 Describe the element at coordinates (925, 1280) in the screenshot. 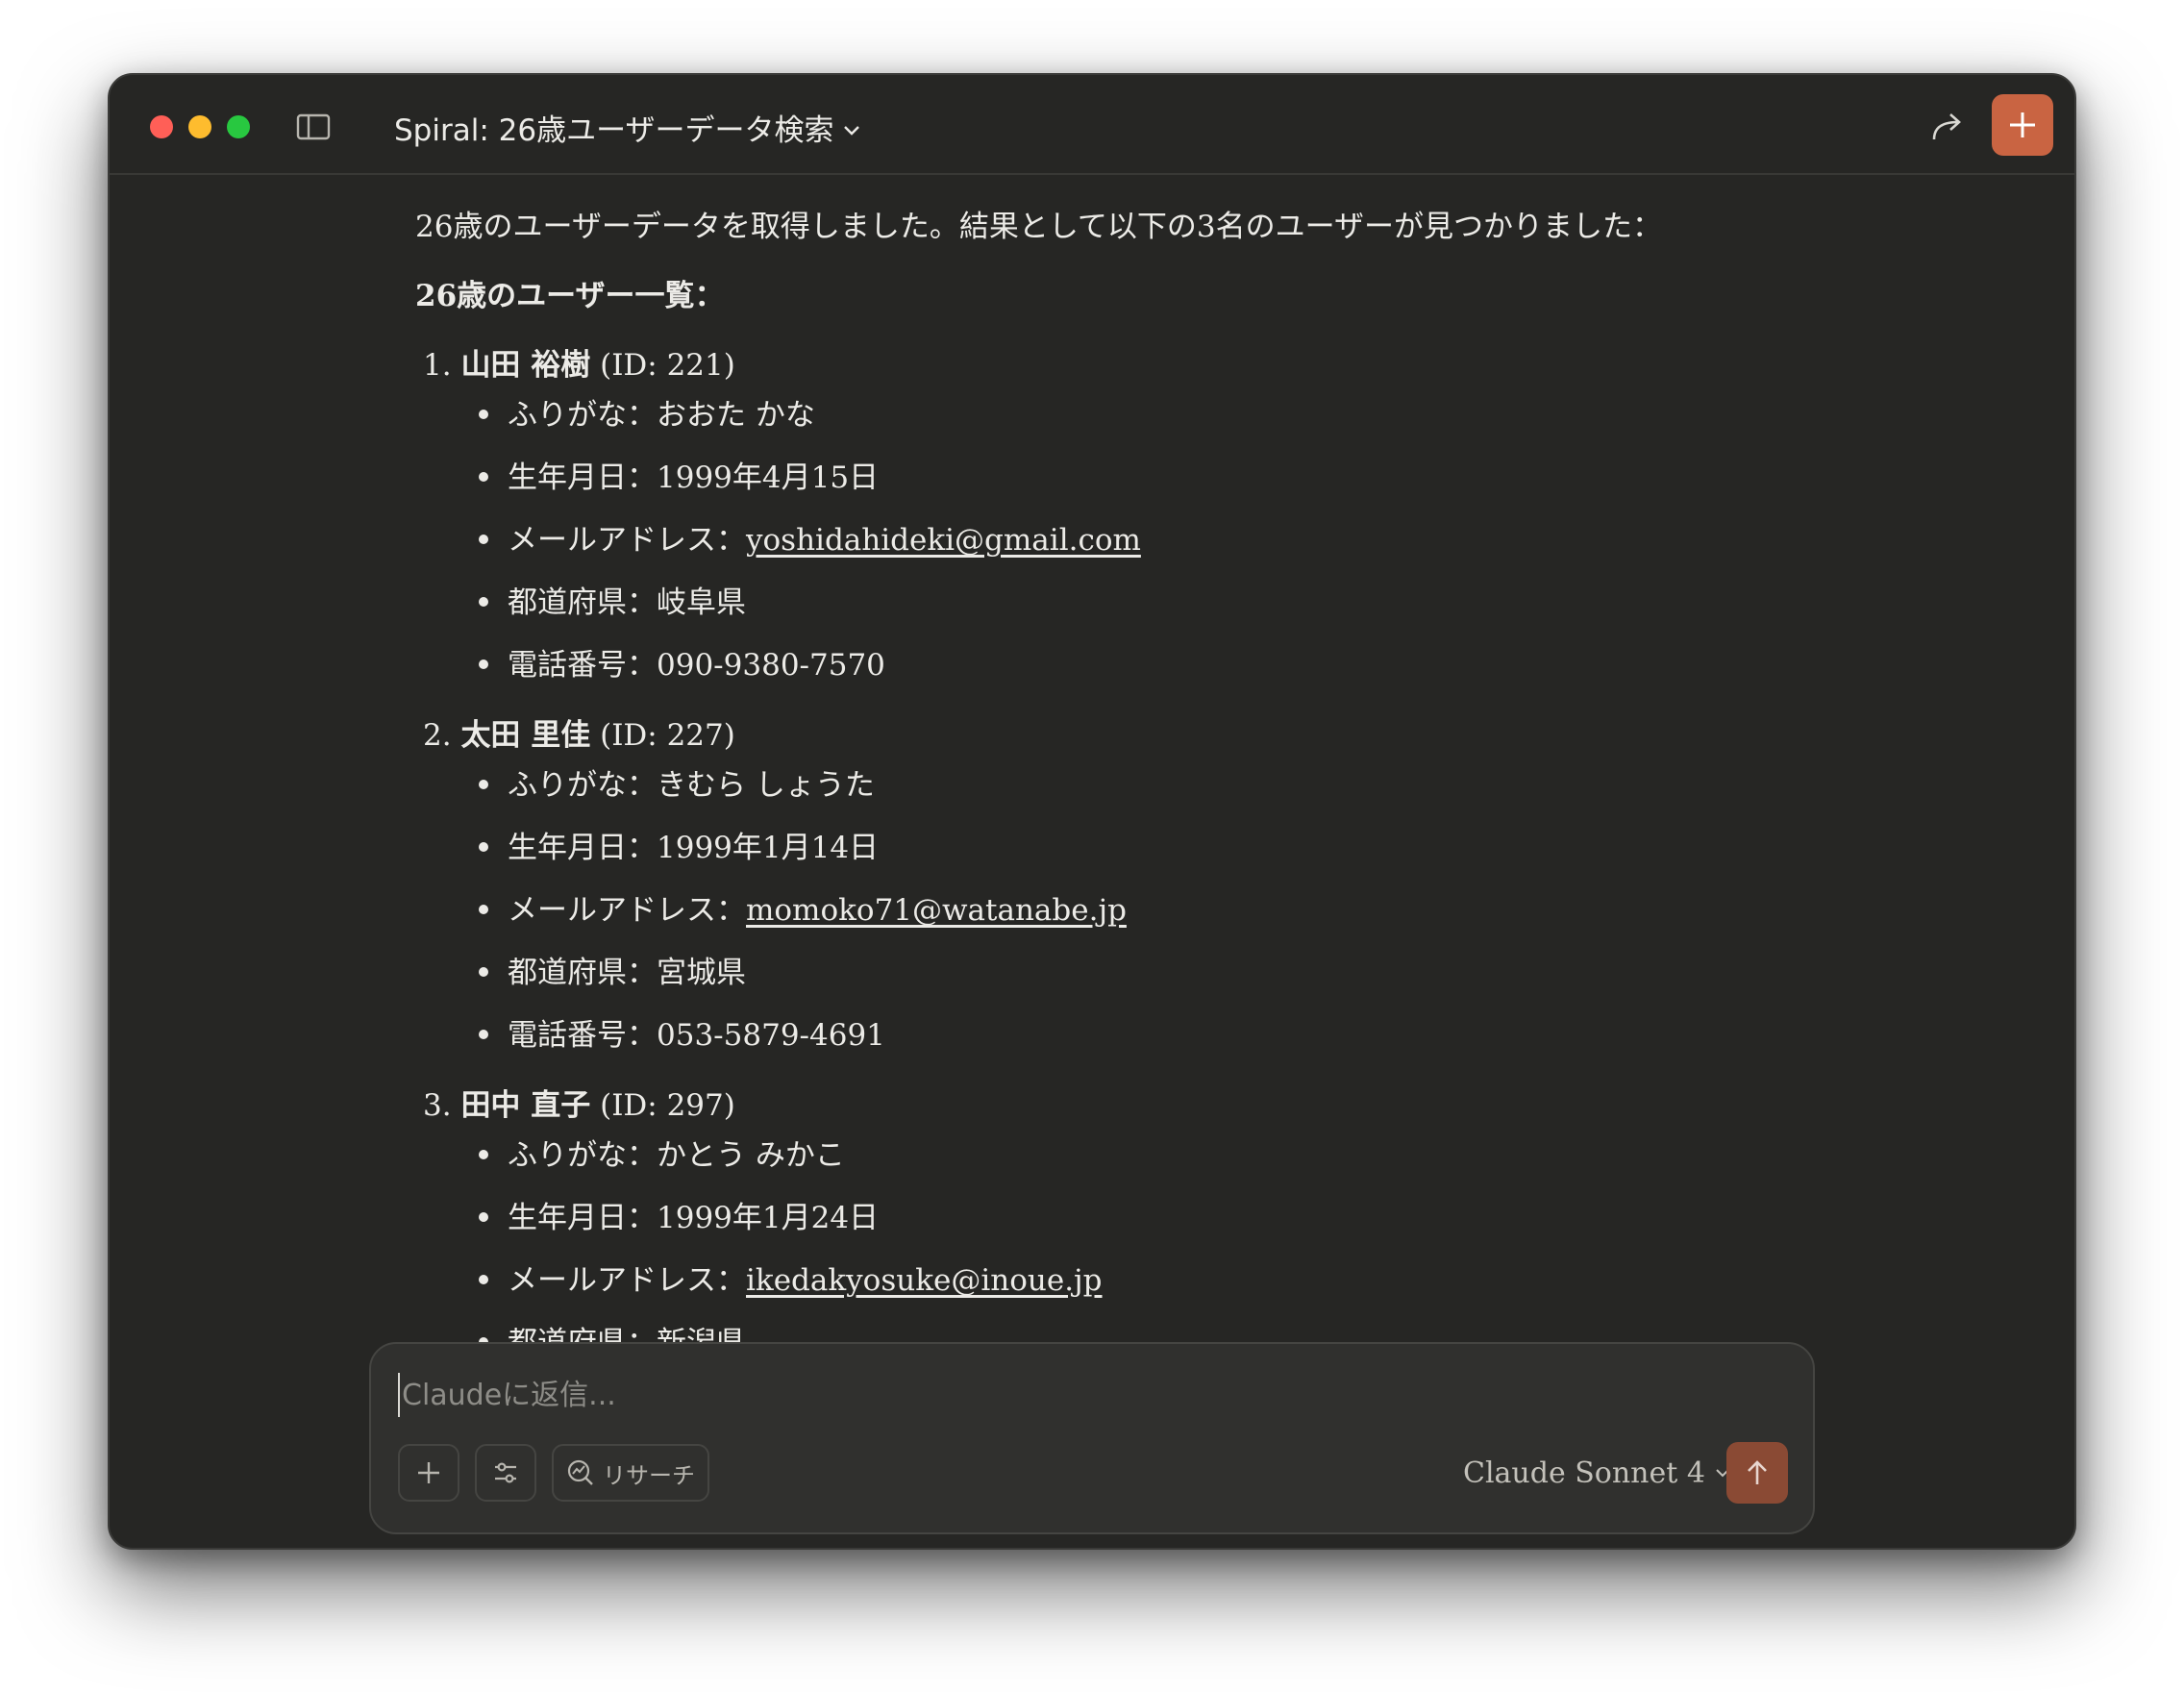

I see `email-link: ikedakyosuke@inoue.jp` at that location.